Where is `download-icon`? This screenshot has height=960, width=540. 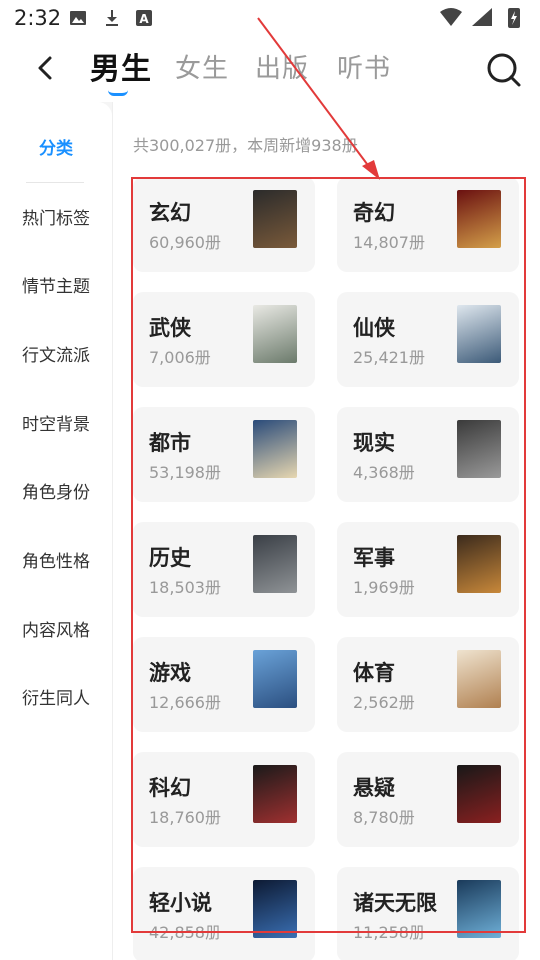 download-icon is located at coordinates (112, 18).